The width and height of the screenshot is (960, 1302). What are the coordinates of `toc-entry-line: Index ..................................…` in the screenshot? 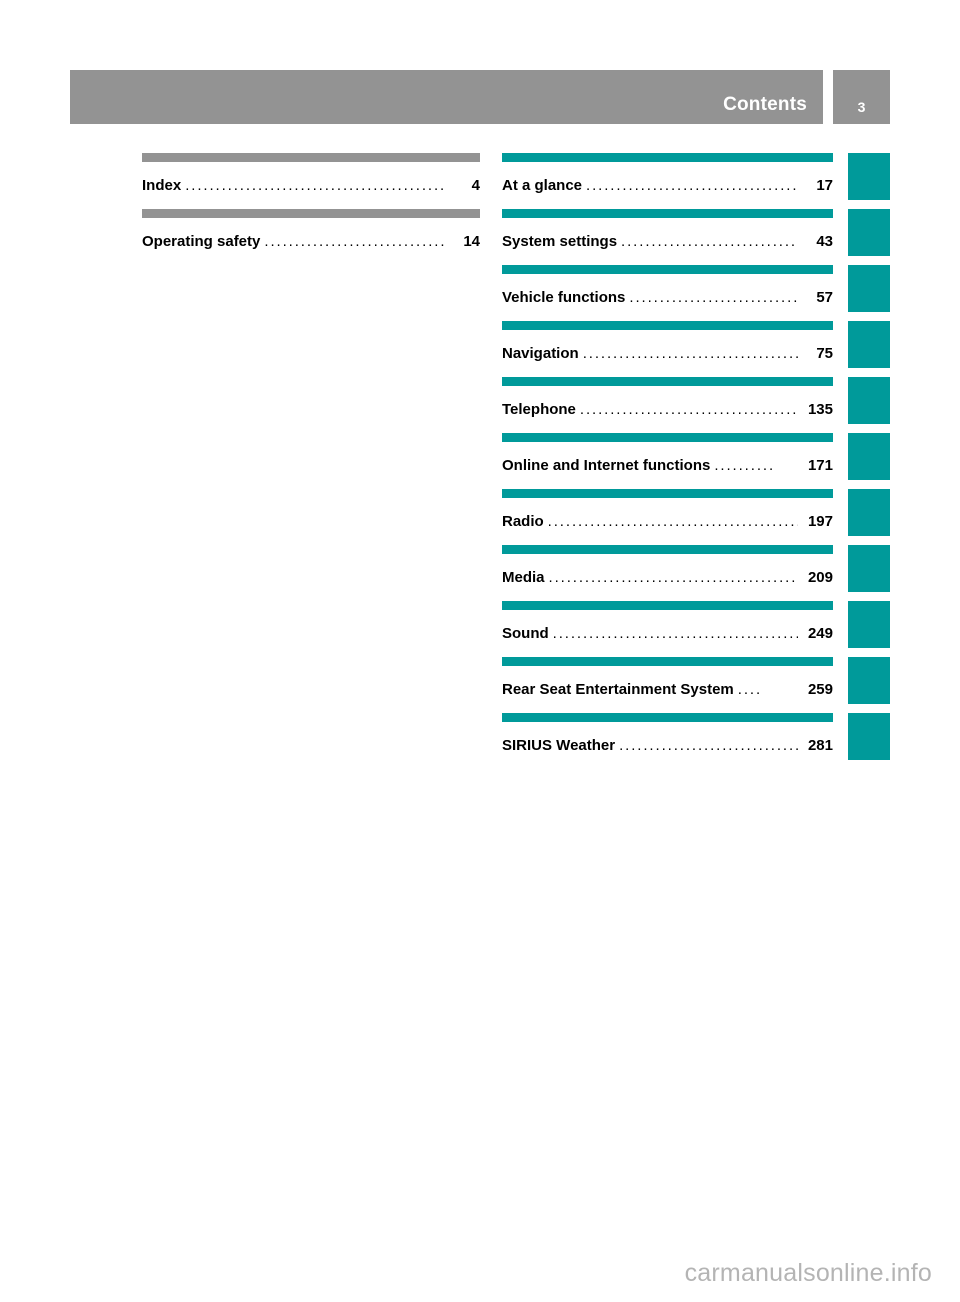 It's located at (311, 185).